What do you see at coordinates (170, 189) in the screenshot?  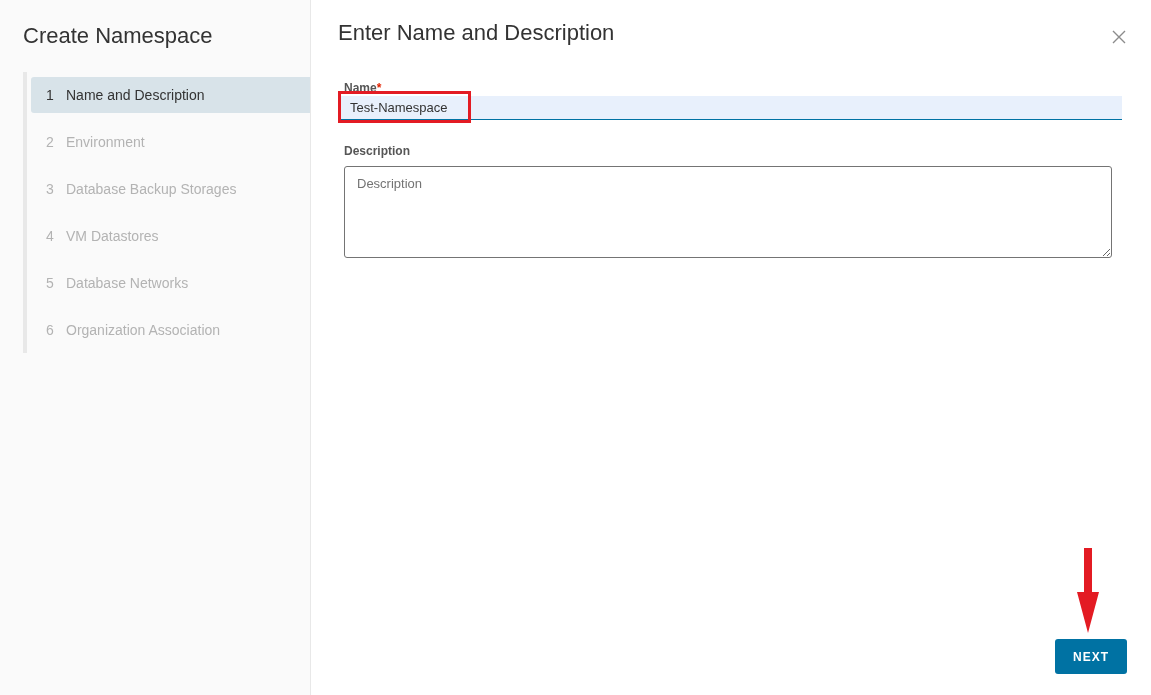 I see `step-item: 3 Database Backup Storages` at bounding box center [170, 189].